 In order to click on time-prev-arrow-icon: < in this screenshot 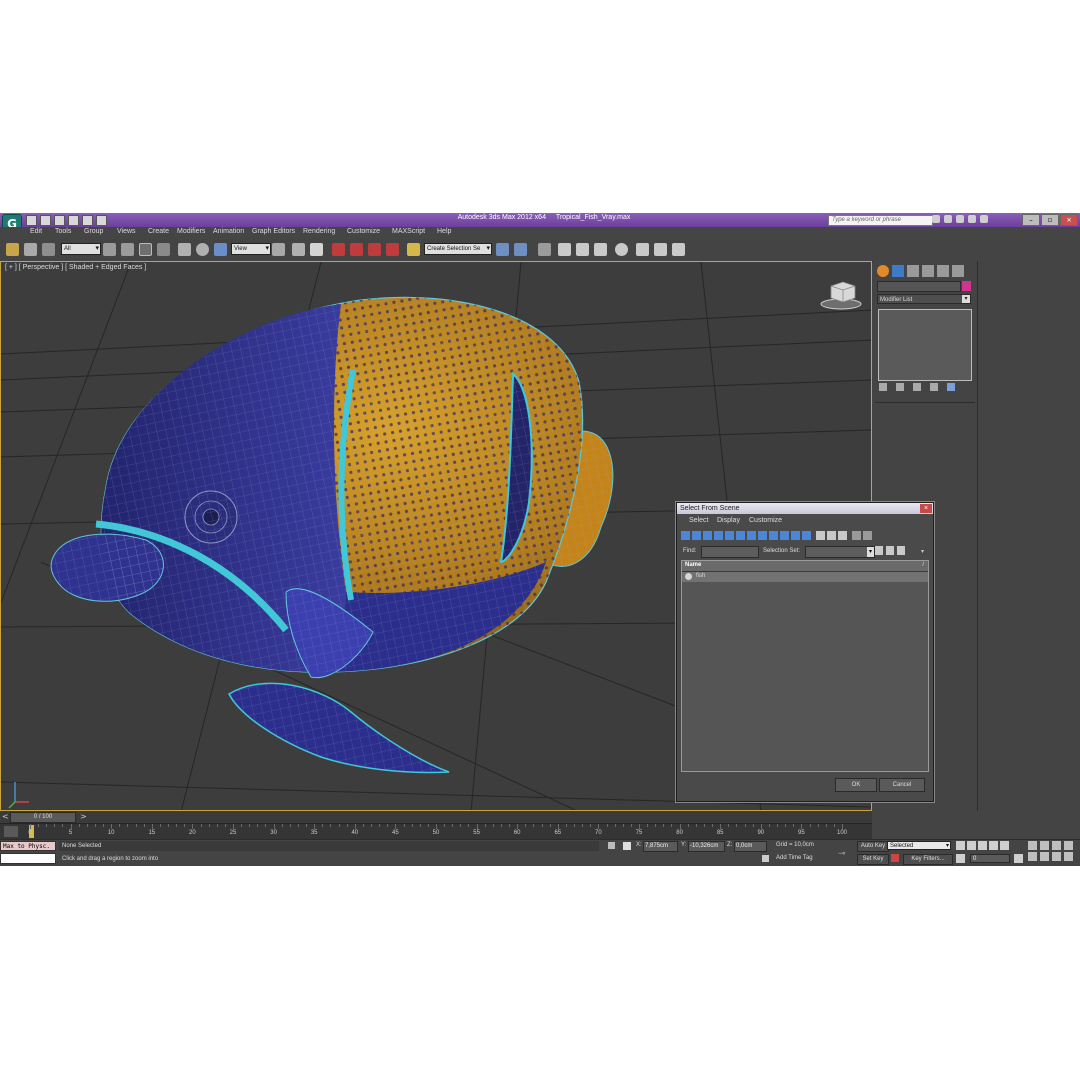, I will do `click(5, 816)`.